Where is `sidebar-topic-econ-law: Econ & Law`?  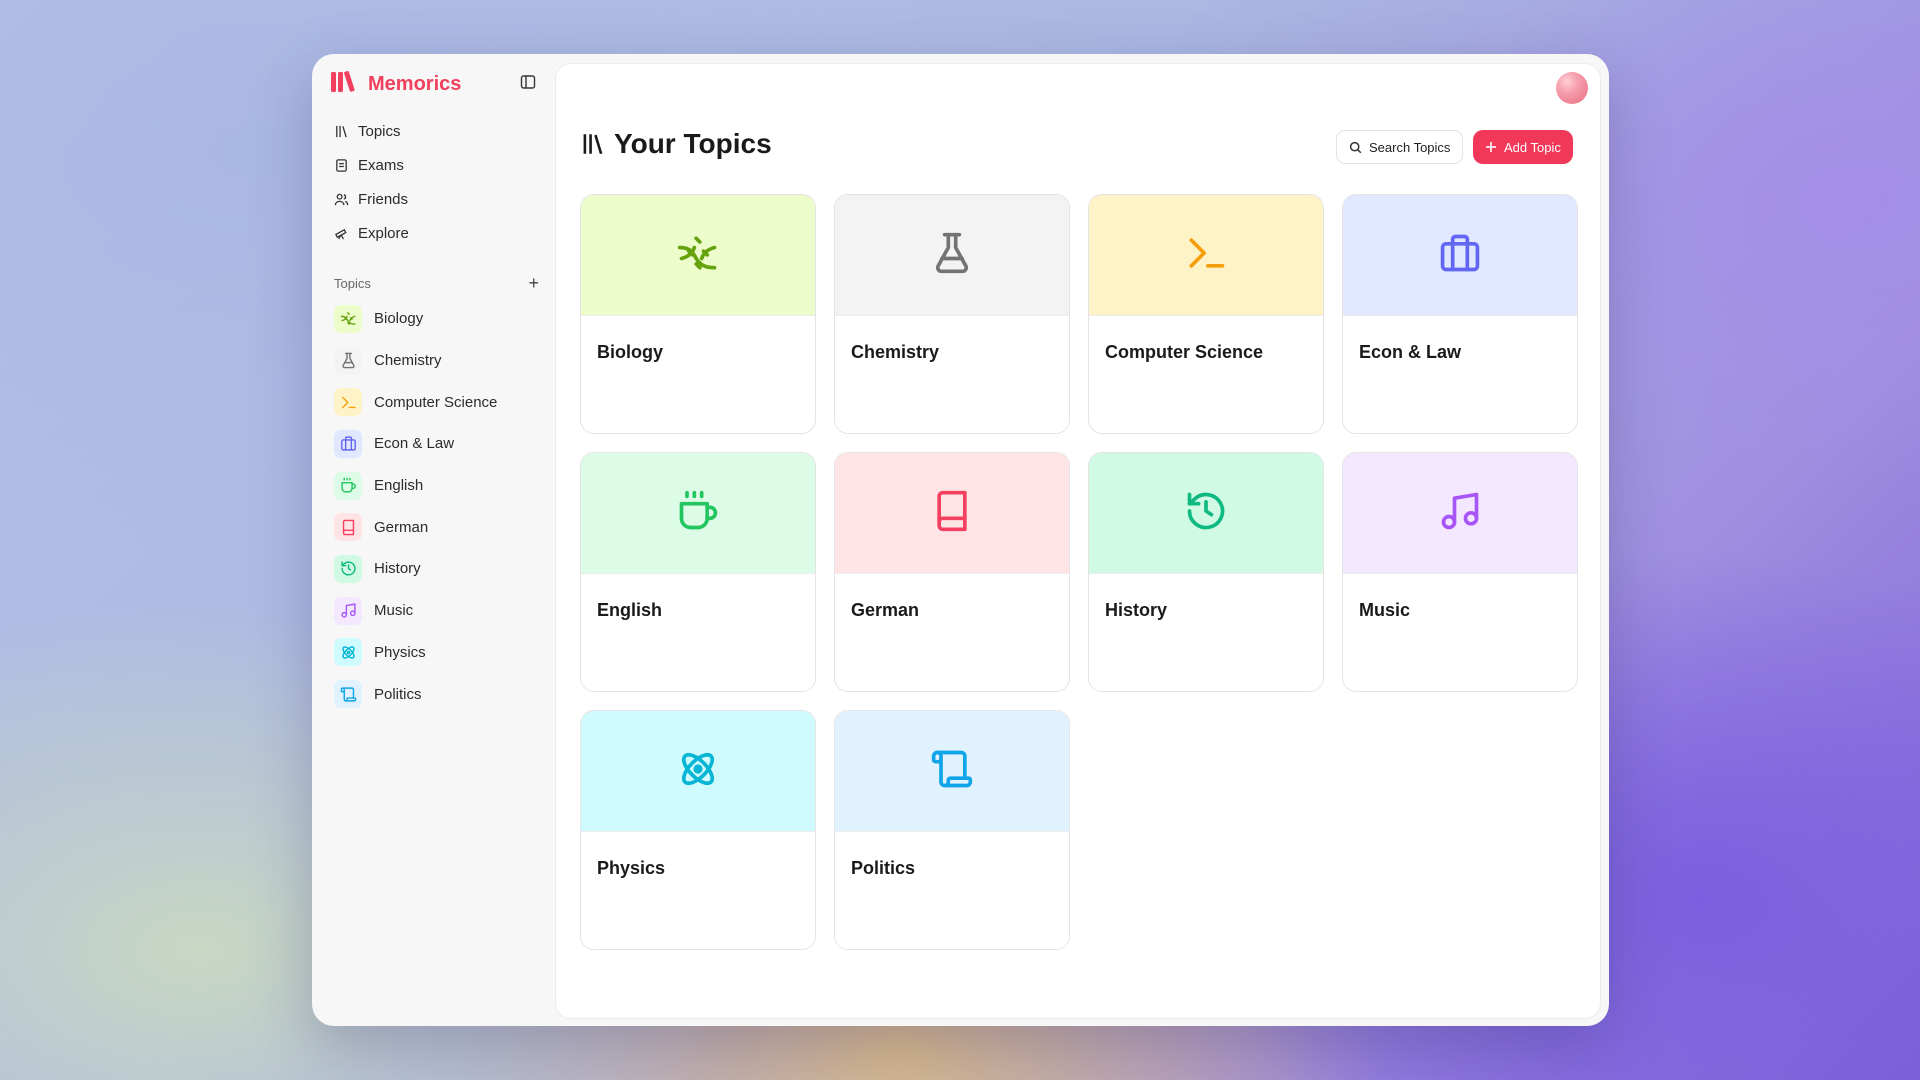
sidebar-topic-econ-law: Econ & Law is located at coordinates (415, 444).